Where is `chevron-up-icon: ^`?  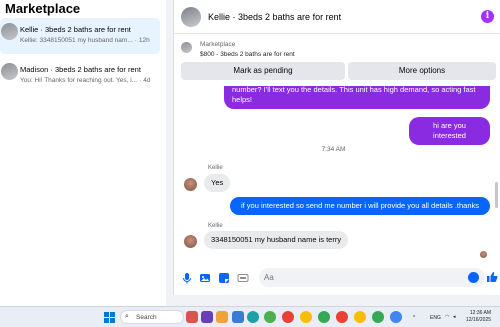
chevron-up-icon: ^ is located at coordinates (414, 318).